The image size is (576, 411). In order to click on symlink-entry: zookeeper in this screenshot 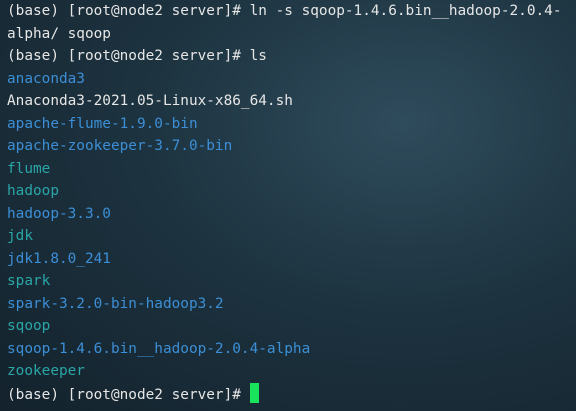, I will do `click(291, 371)`.